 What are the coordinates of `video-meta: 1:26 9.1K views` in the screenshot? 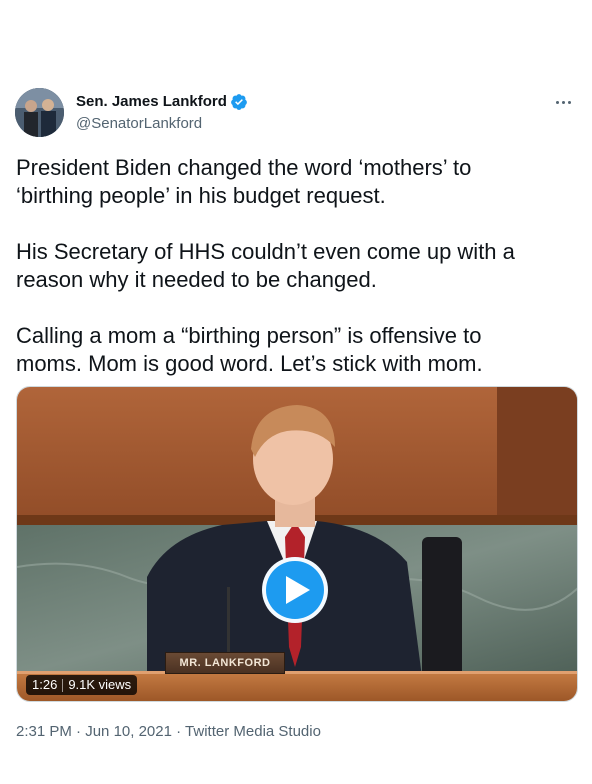 It's located at (82, 685).